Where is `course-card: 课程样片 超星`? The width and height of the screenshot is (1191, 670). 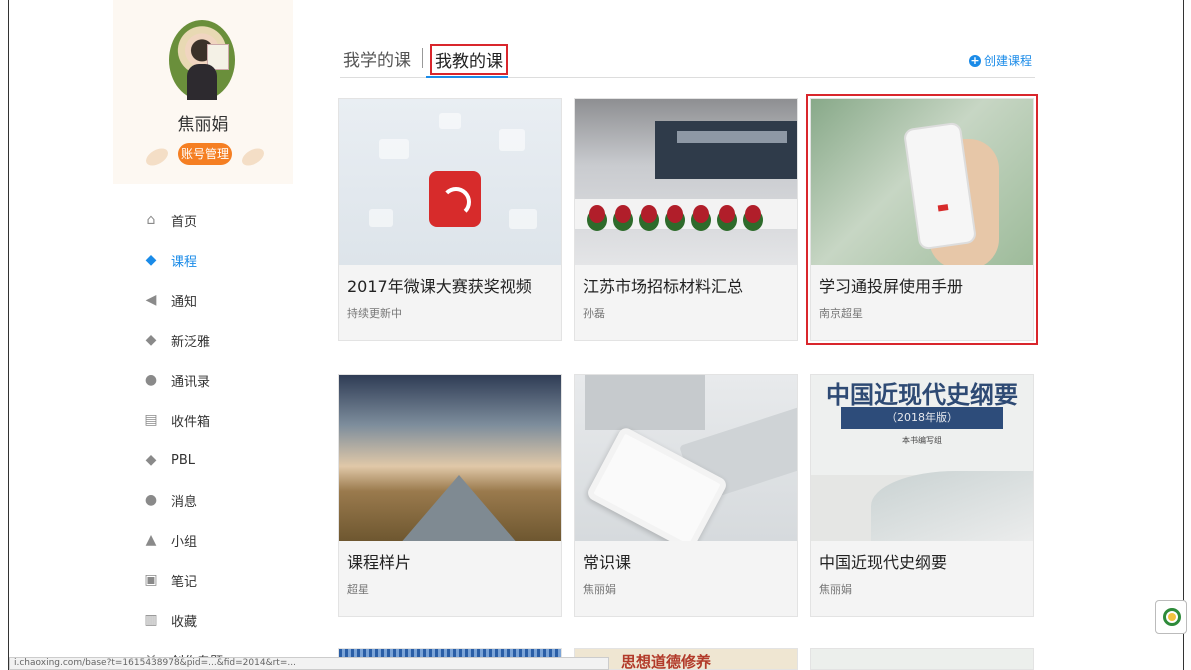 course-card: 课程样片 超星 is located at coordinates (450, 495).